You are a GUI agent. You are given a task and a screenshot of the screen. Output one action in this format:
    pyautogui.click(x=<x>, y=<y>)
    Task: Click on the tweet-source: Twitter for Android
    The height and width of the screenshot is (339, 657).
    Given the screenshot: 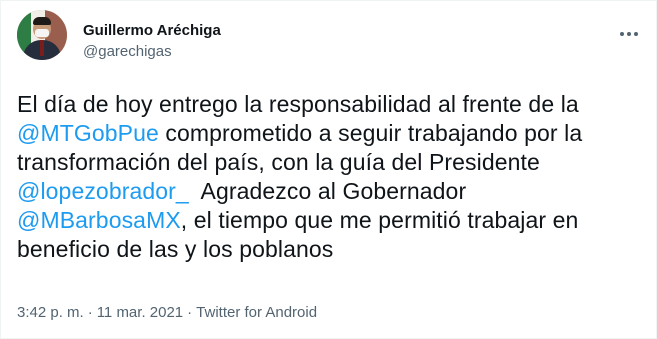 What is the action you would take?
    pyautogui.click(x=256, y=312)
    